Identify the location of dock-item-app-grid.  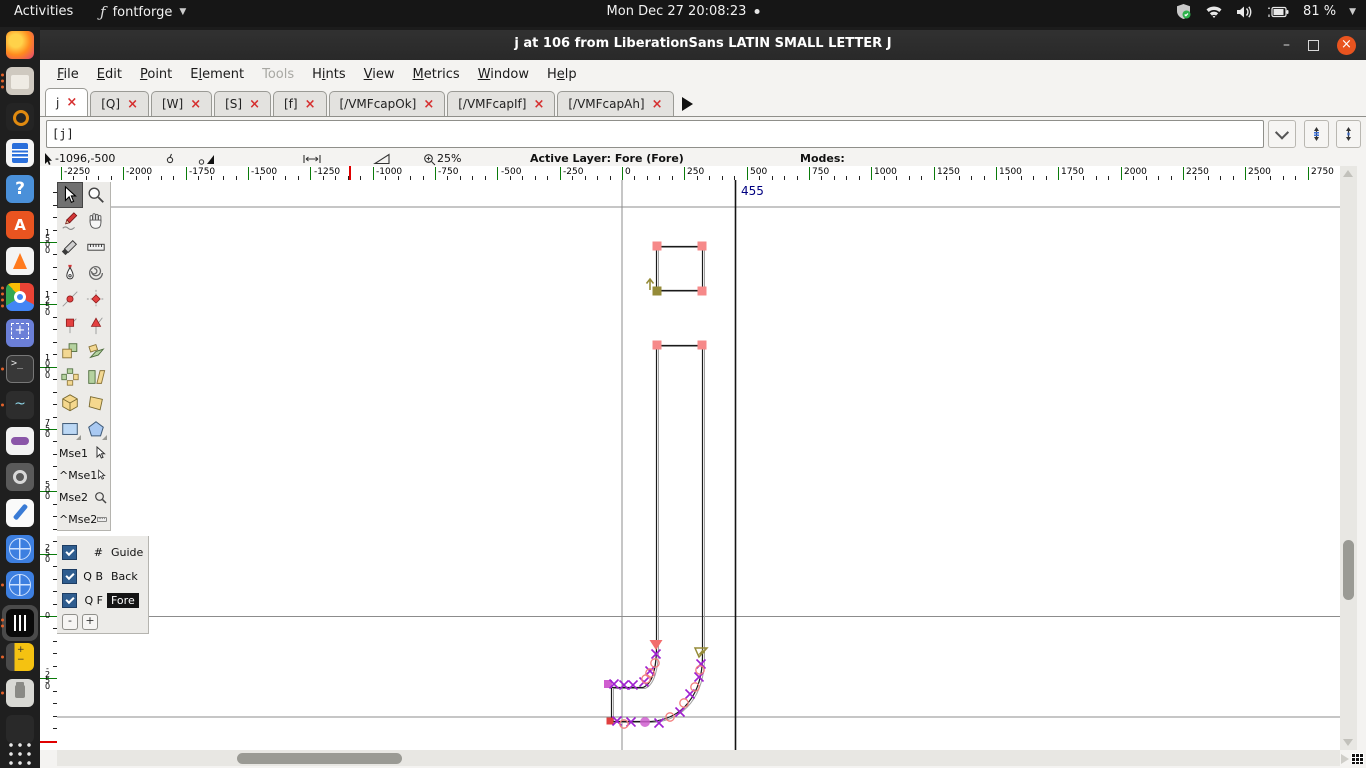
(20, 753).